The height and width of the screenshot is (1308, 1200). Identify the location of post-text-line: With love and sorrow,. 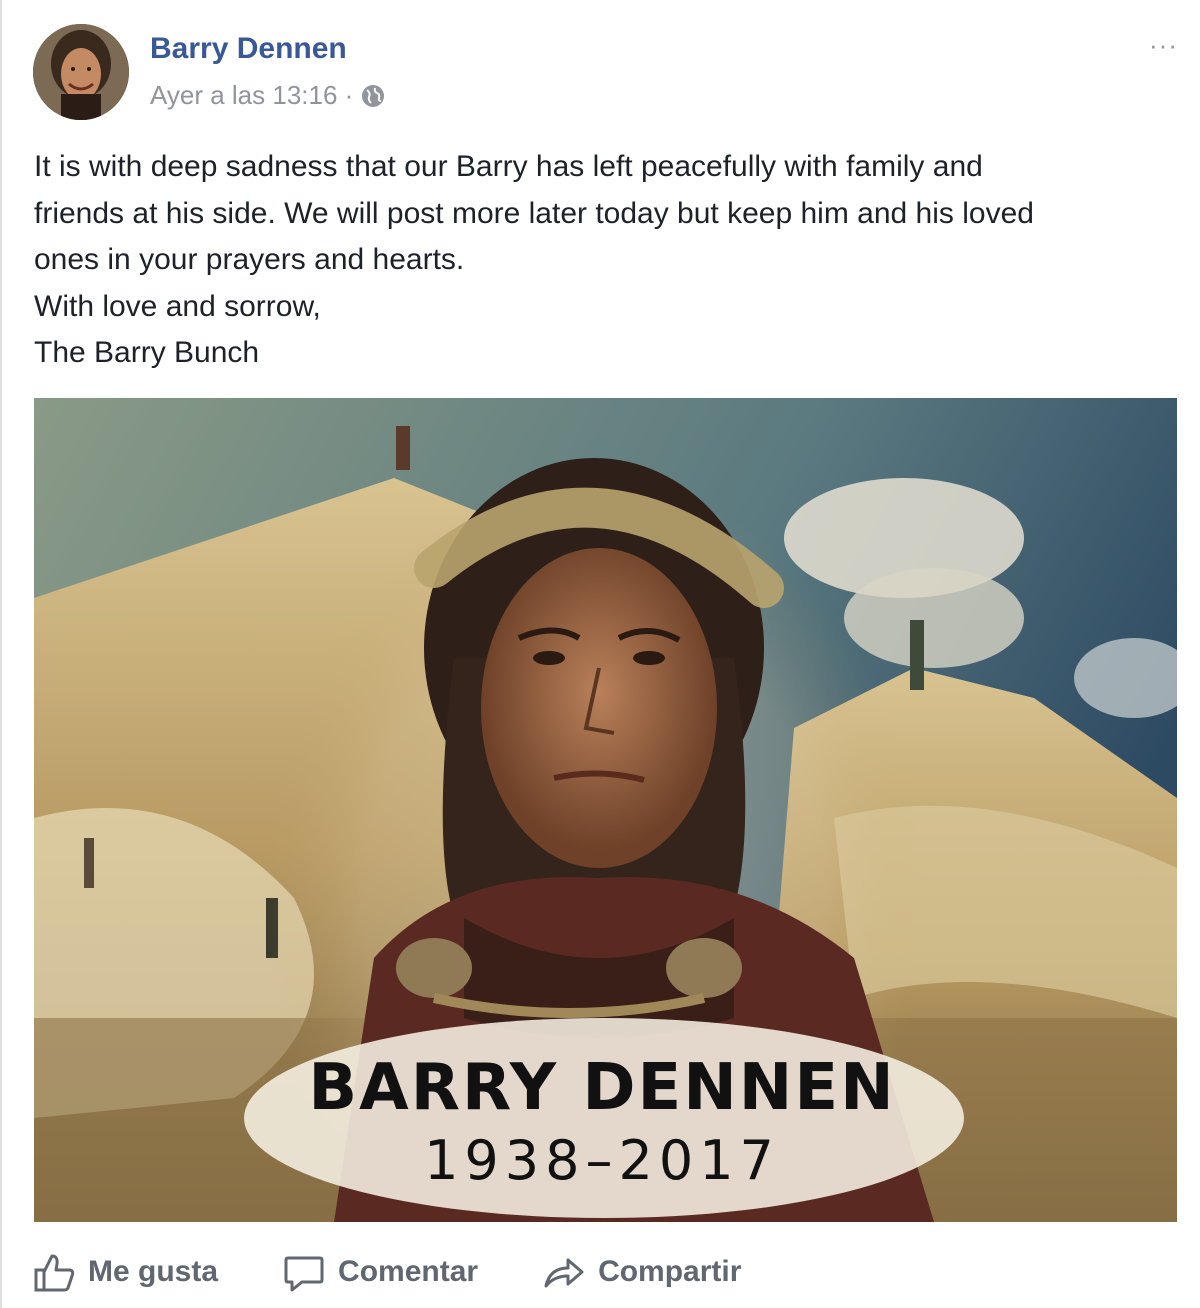
(177, 306).